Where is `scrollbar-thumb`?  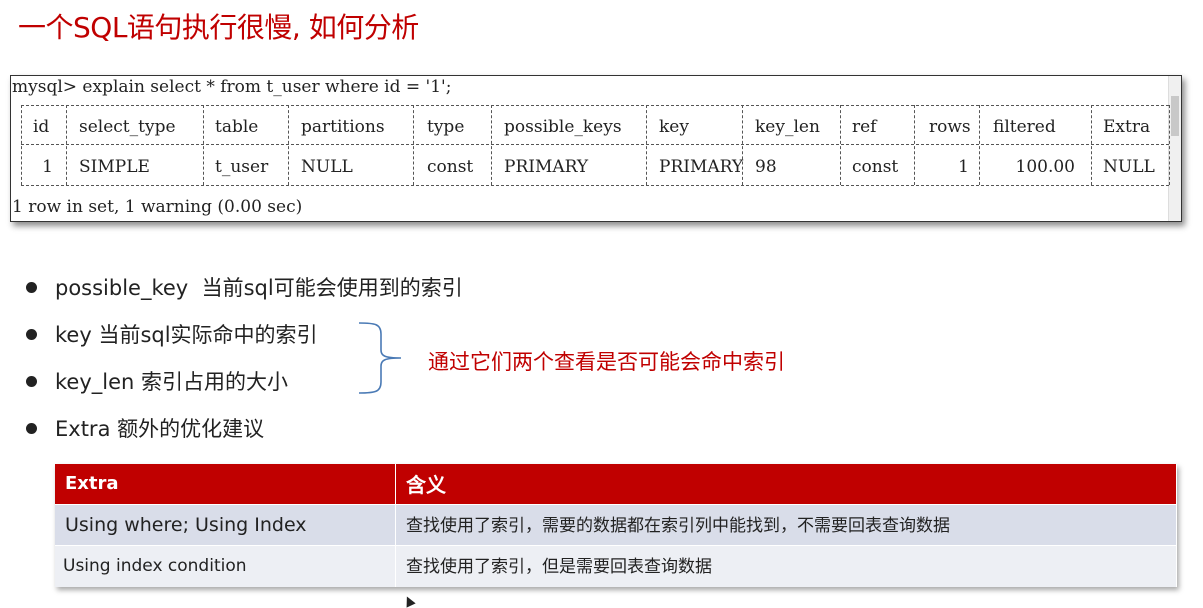 scrollbar-thumb is located at coordinates (1175, 116).